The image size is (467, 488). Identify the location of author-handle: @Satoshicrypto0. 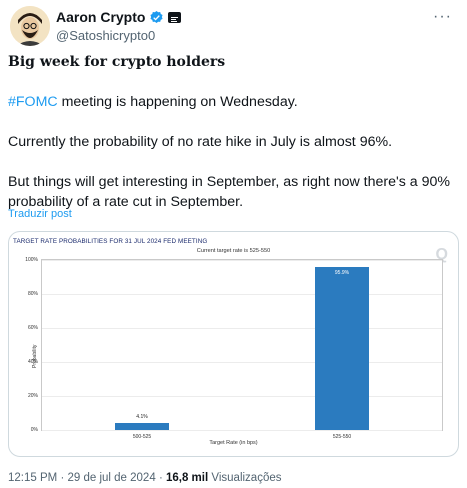
(105, 35).